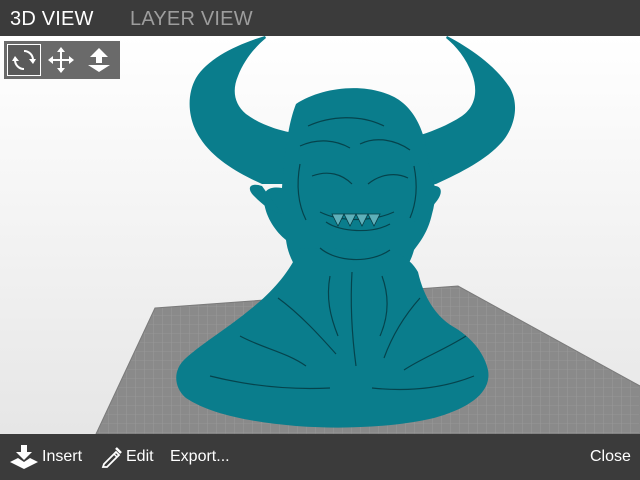 This screenshot has width=640, height=480. What do you see at coordinates (244, 110) in the screenshot?
I see `left-horn` at bounding box center [244, 110].